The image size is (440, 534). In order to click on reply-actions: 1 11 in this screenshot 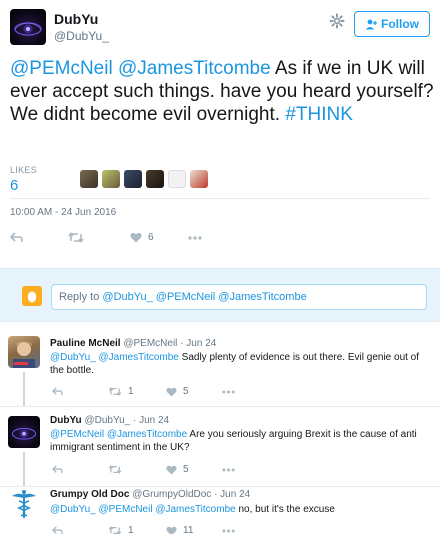, I will do `click(143, 529)`.